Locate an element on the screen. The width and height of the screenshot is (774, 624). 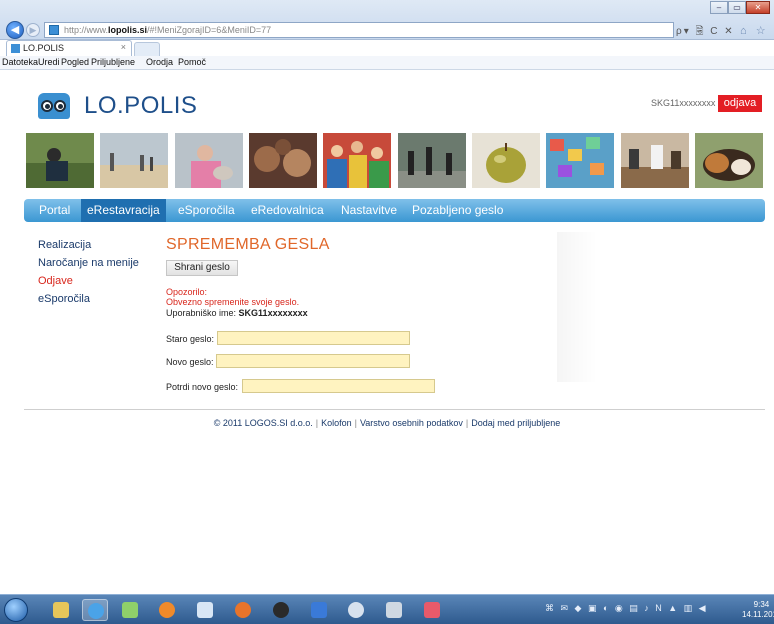
new-tab-button is located at coordinates (147, 49).